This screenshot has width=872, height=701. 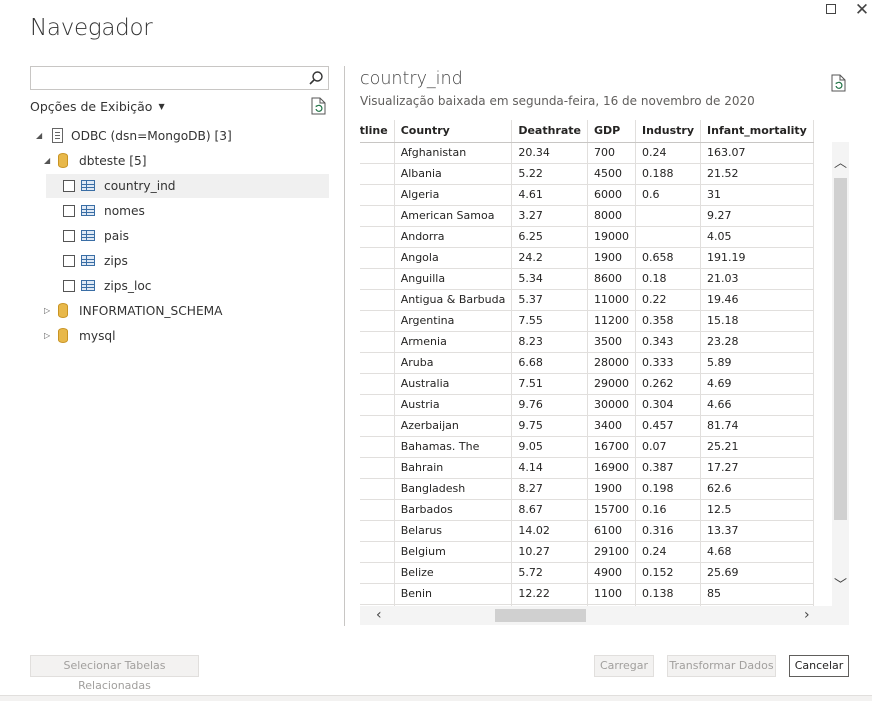 I want to click on vertical-scrollbar: ︿ ﹀, so click(x=840, y=374).